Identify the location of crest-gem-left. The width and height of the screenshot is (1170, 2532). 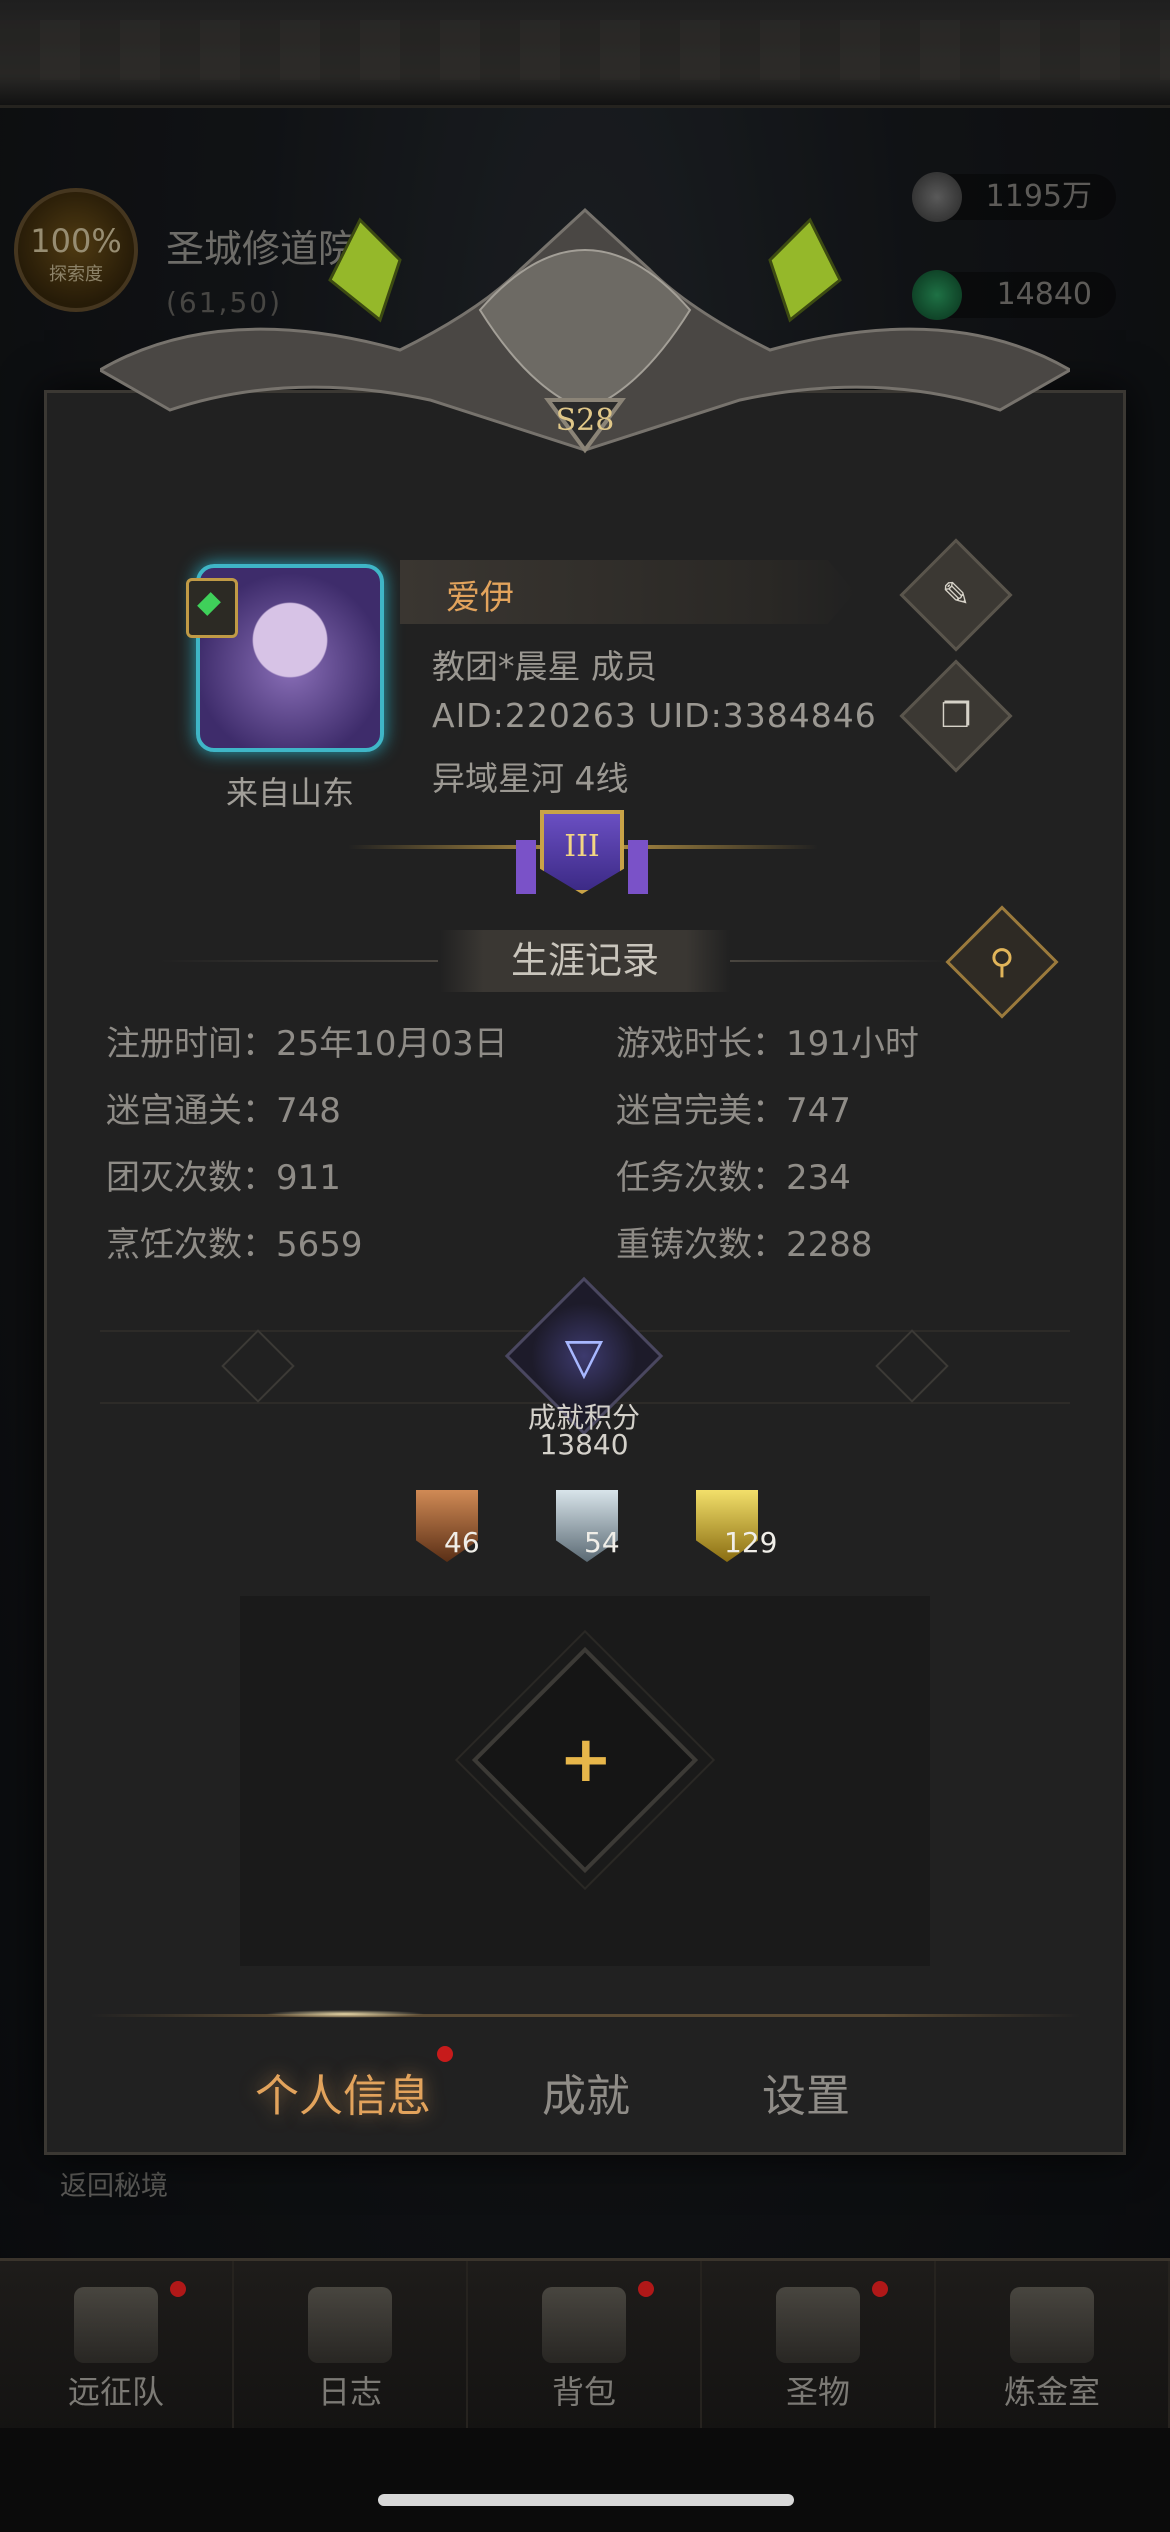
(365, 270).